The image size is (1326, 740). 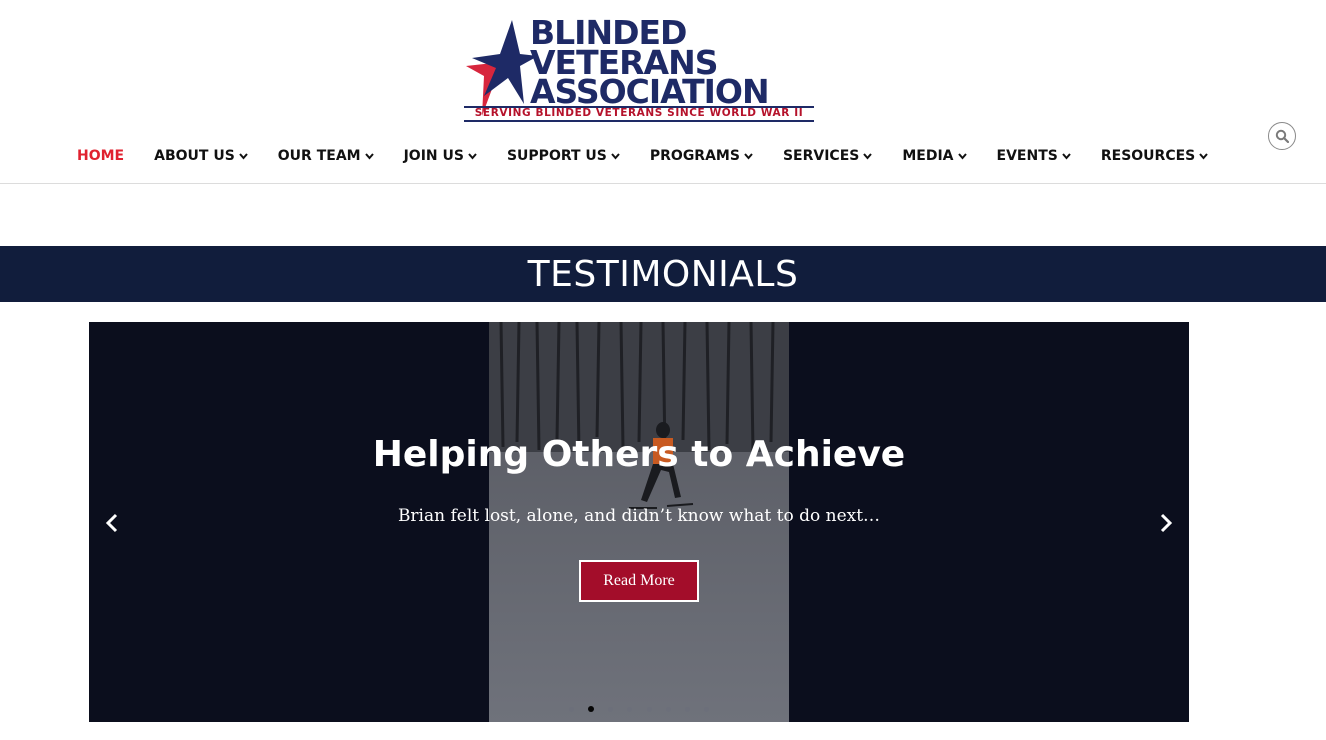 What do you see at coordinates (1148, 156) in the screenshot?
I see `nav-item-label: RESOURCES` at bounding box center [1148, 156].